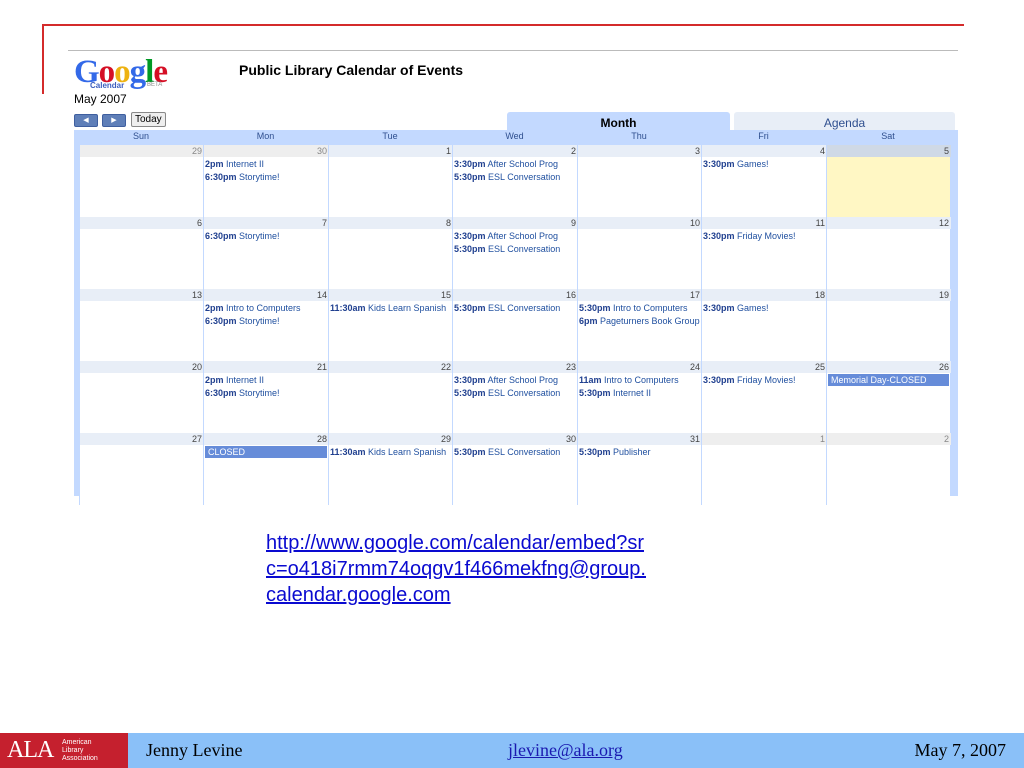 Image resolution: width=1024 pixels, height=768 pixels. What do you see at coordinates (764, 181) in the screenshot?
I see `day-cell: 4 3:30pm Games!` at bounding box center [764, 181].